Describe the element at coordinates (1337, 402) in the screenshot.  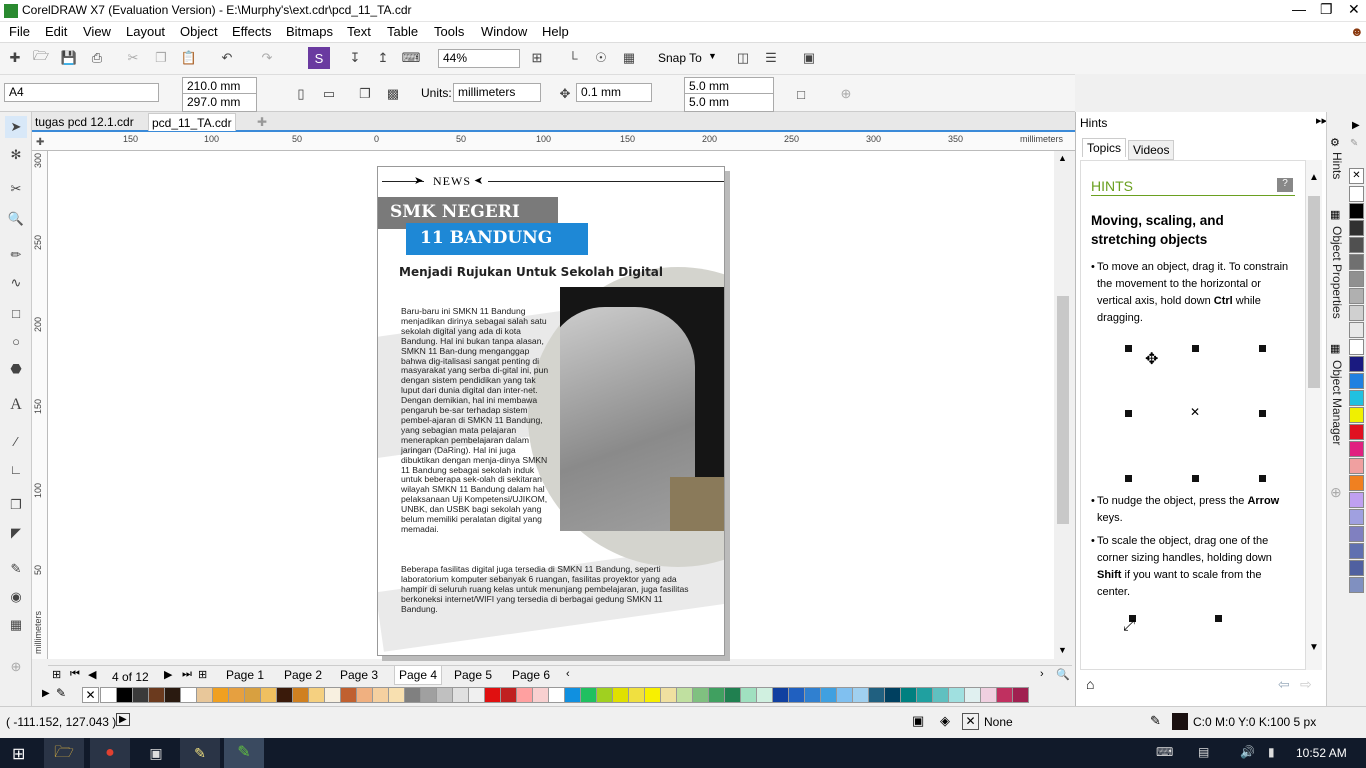
I see `side-tab-object-manager: Object Manager` at that location.